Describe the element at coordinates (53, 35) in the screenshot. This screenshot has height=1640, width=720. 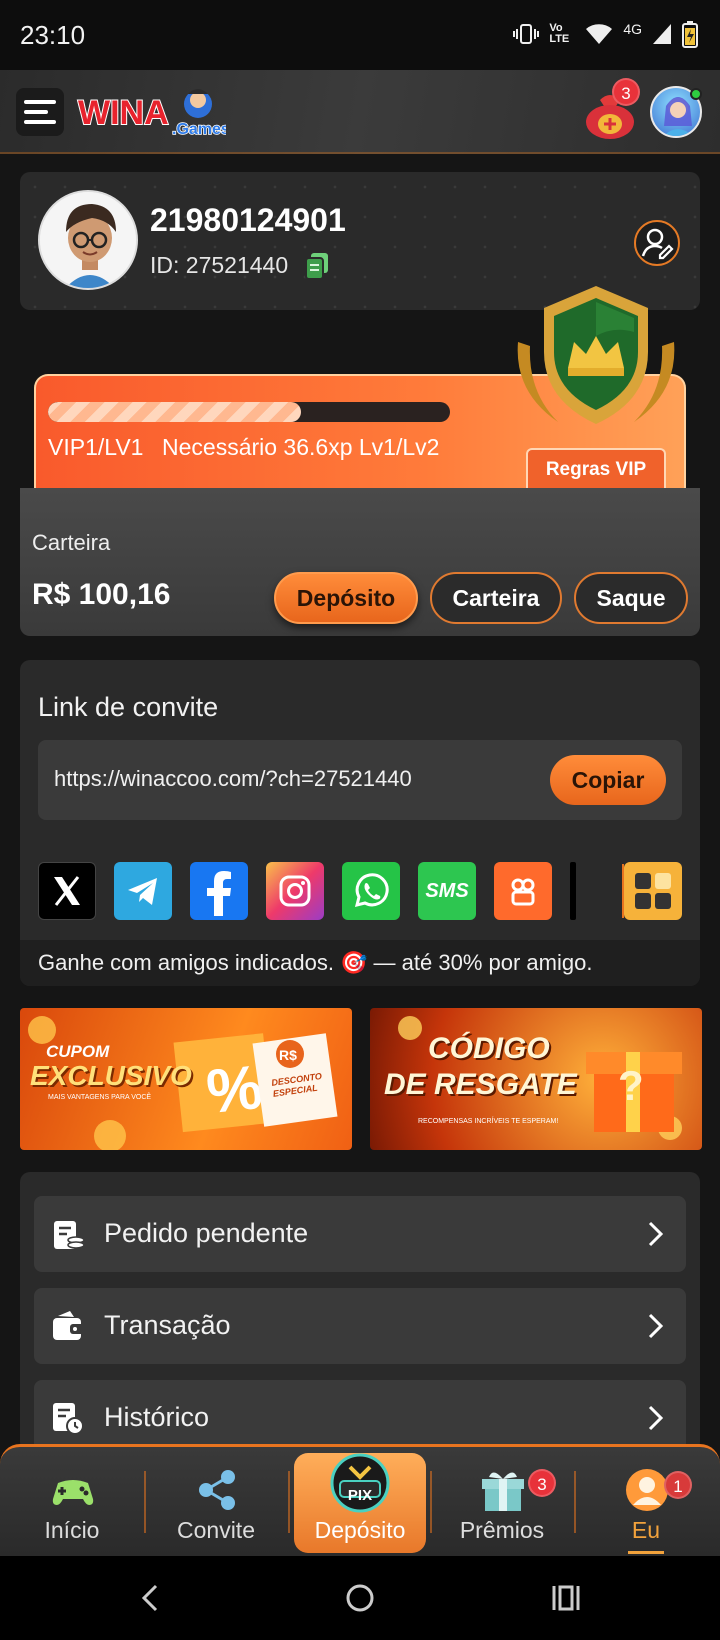
I see `clock: 23:10` at that location.